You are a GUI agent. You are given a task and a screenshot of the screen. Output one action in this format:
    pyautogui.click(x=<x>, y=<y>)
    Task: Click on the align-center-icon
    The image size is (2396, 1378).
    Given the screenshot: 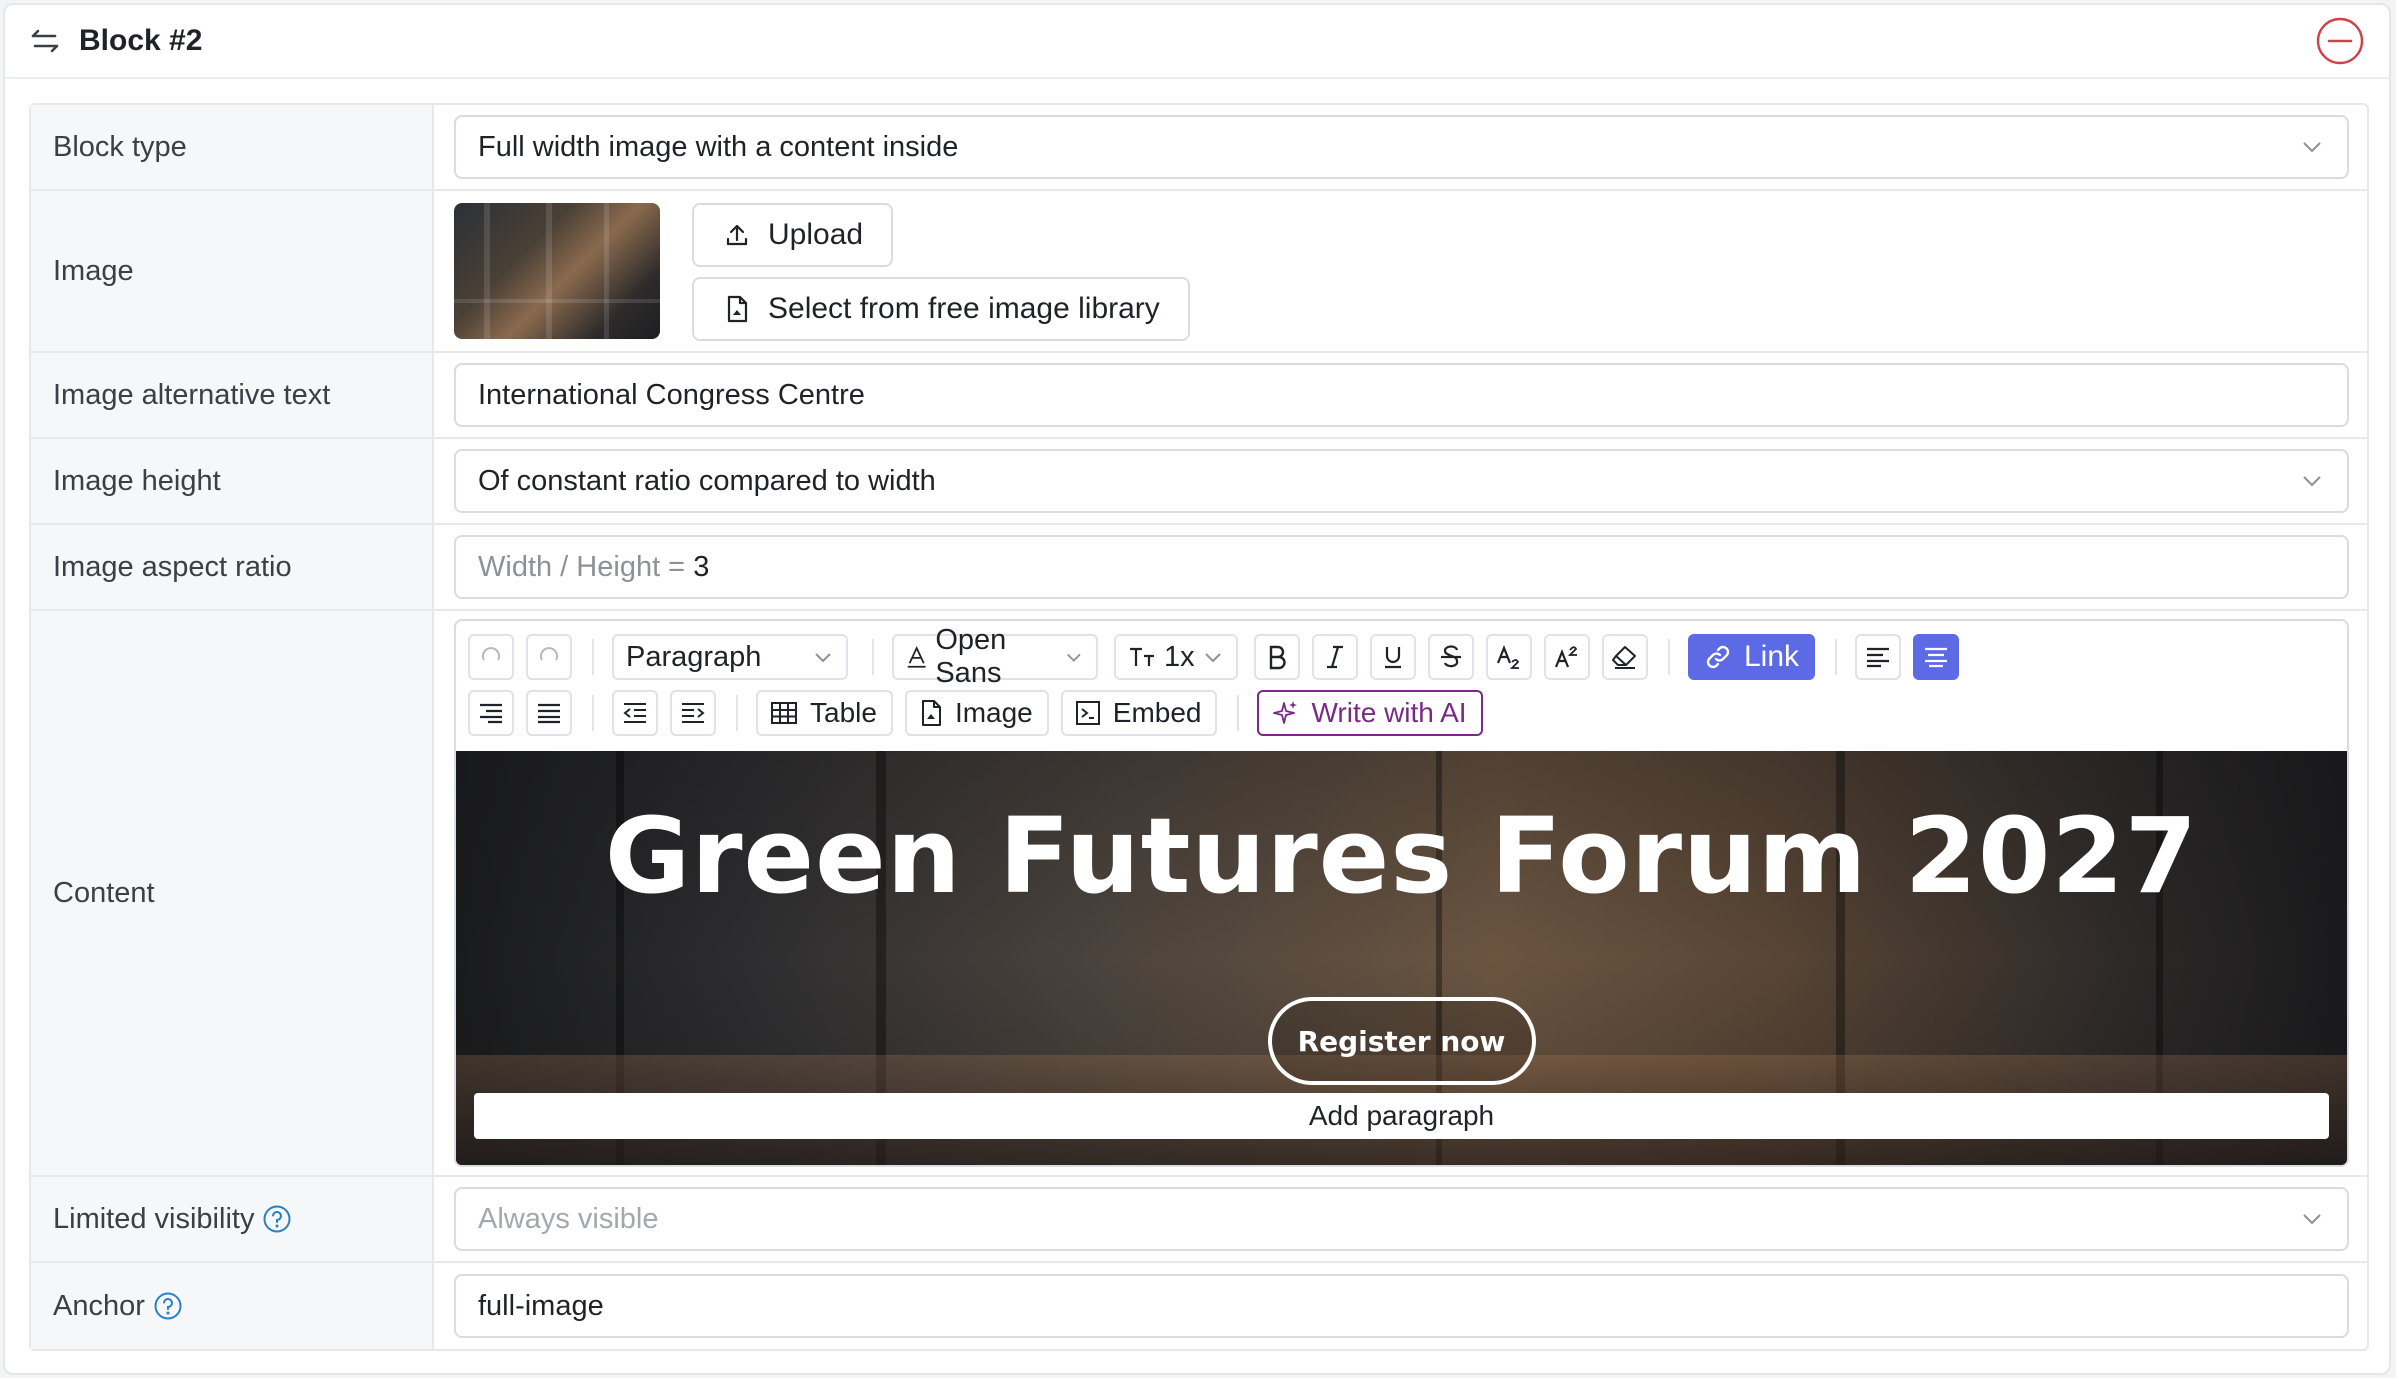 What is the action you would take?
    pyautogui.click(x=1936, y=657)
    